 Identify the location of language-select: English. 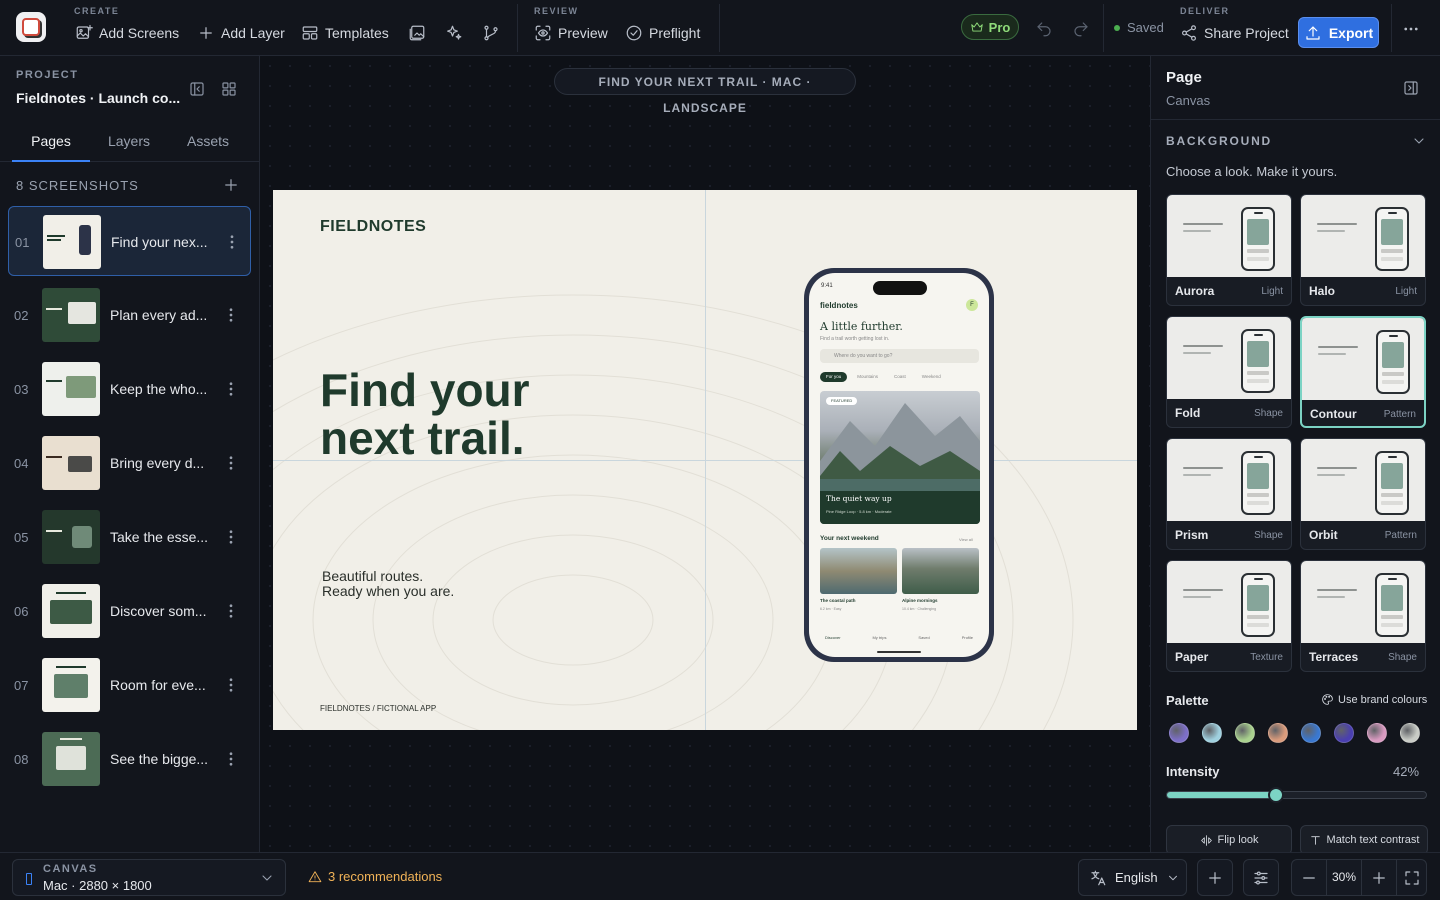
(1132, 877).